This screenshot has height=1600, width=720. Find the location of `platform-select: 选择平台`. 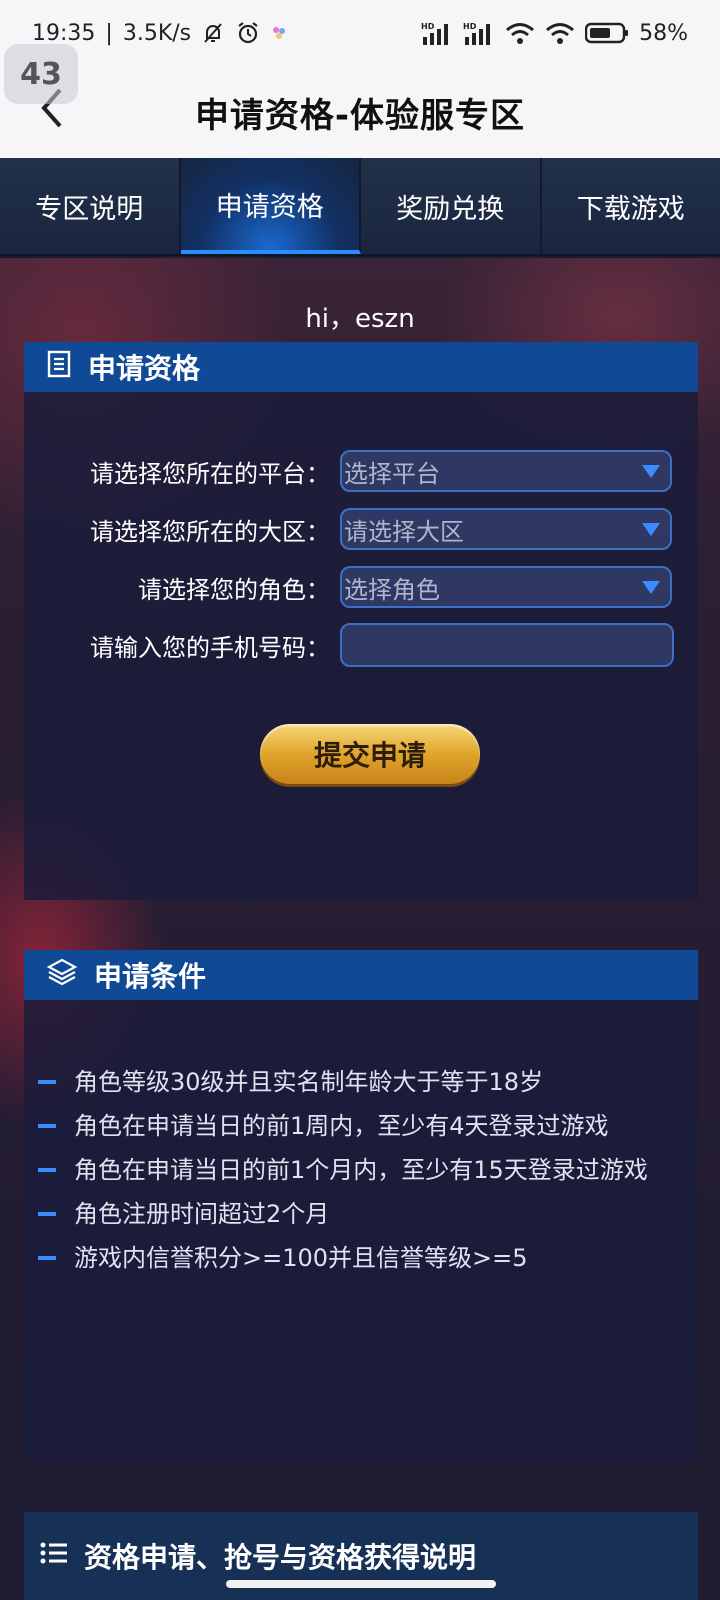

platform-select: 选择平台 is located at coordinates (506, 471).